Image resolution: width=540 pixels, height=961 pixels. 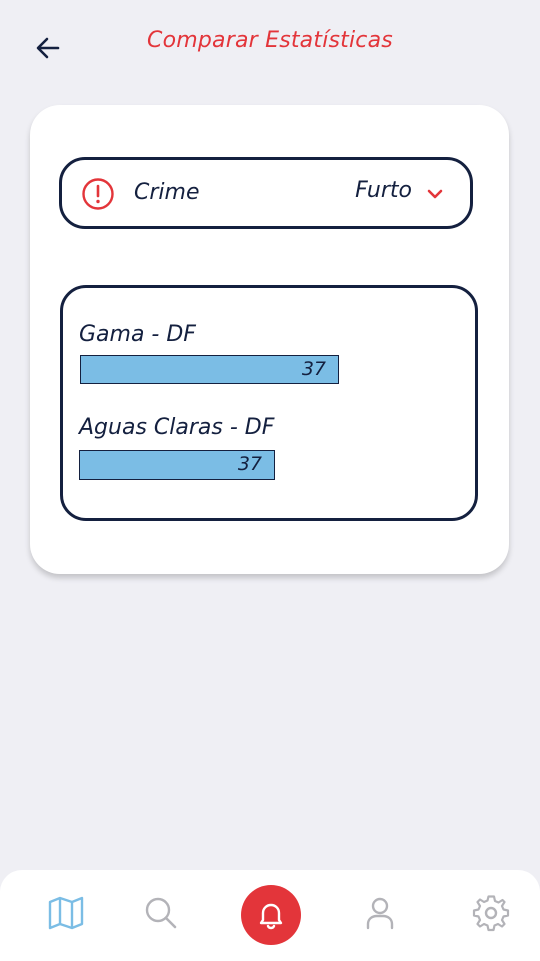 I want to click on stat-label-aguas-claras: Aguas Claras - DF, so click(x=177, y=427).